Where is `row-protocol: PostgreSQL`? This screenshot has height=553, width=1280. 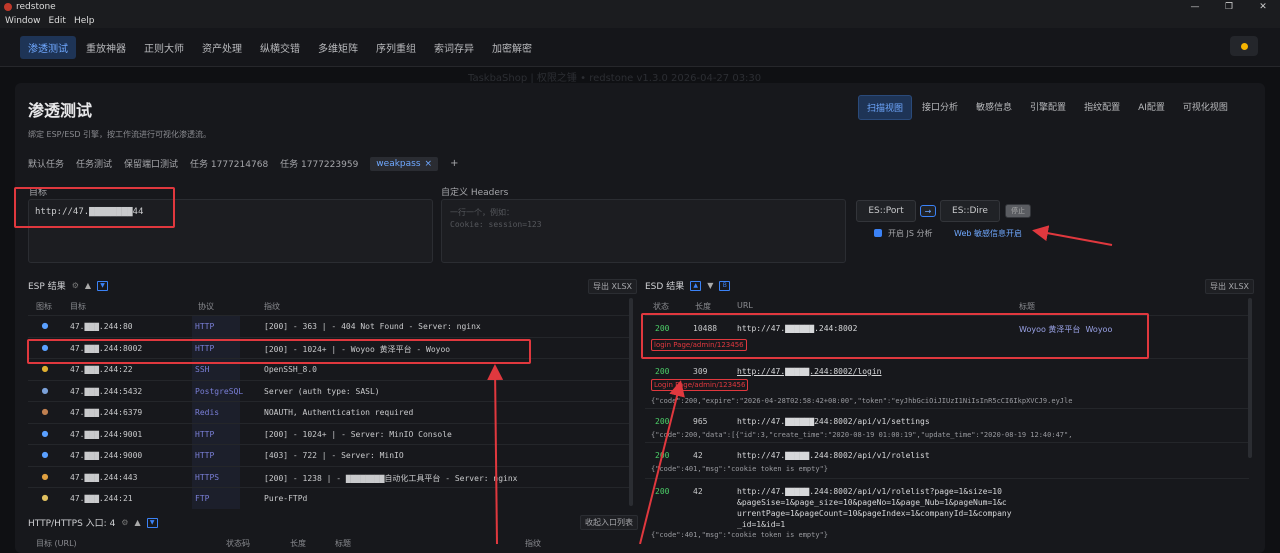
row-protocol: PostgreSQL is located at coordinates (217, 391).